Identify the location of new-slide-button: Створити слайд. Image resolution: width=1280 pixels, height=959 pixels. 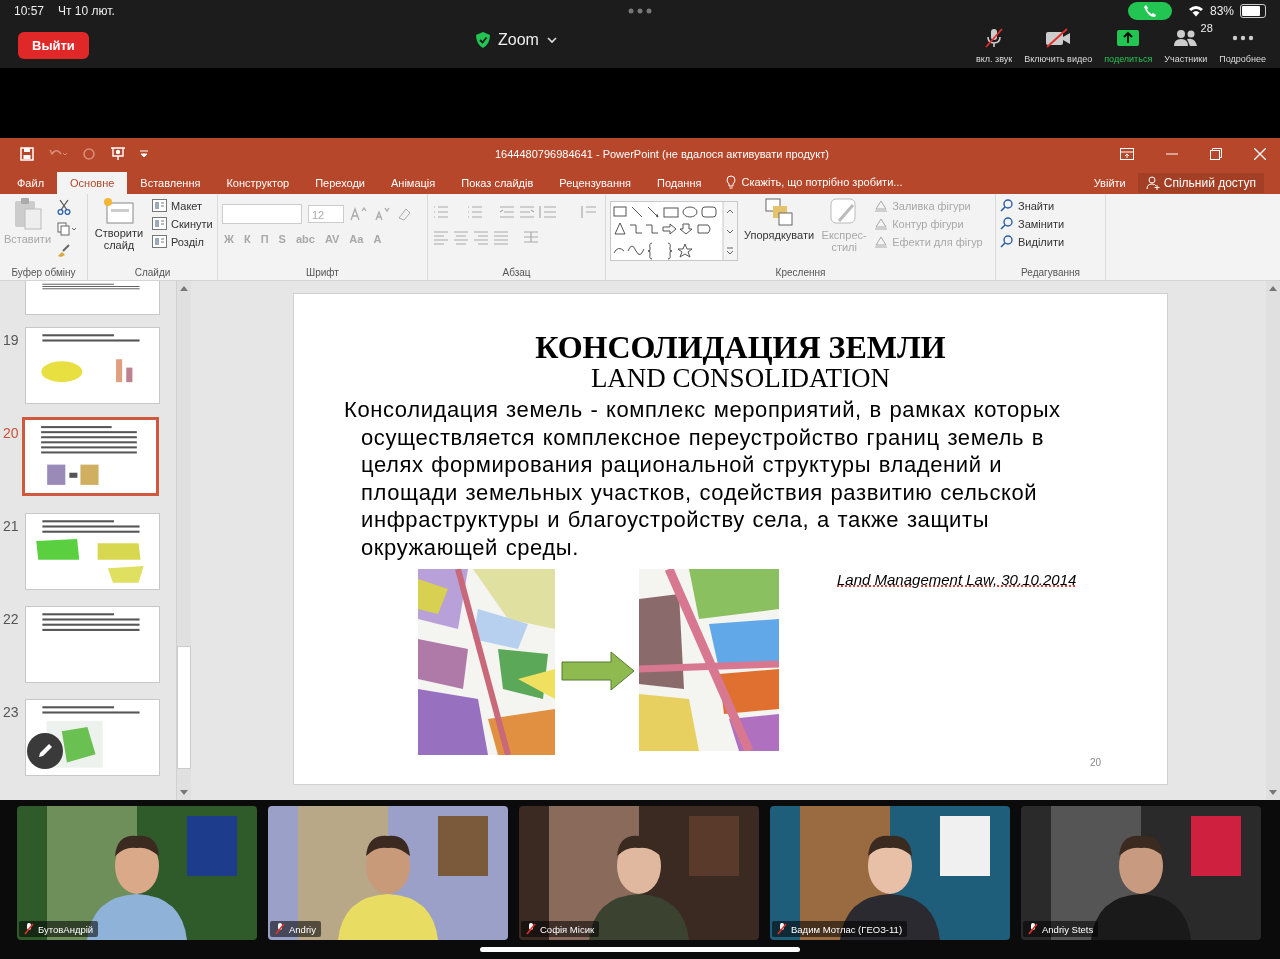
(119, 224).